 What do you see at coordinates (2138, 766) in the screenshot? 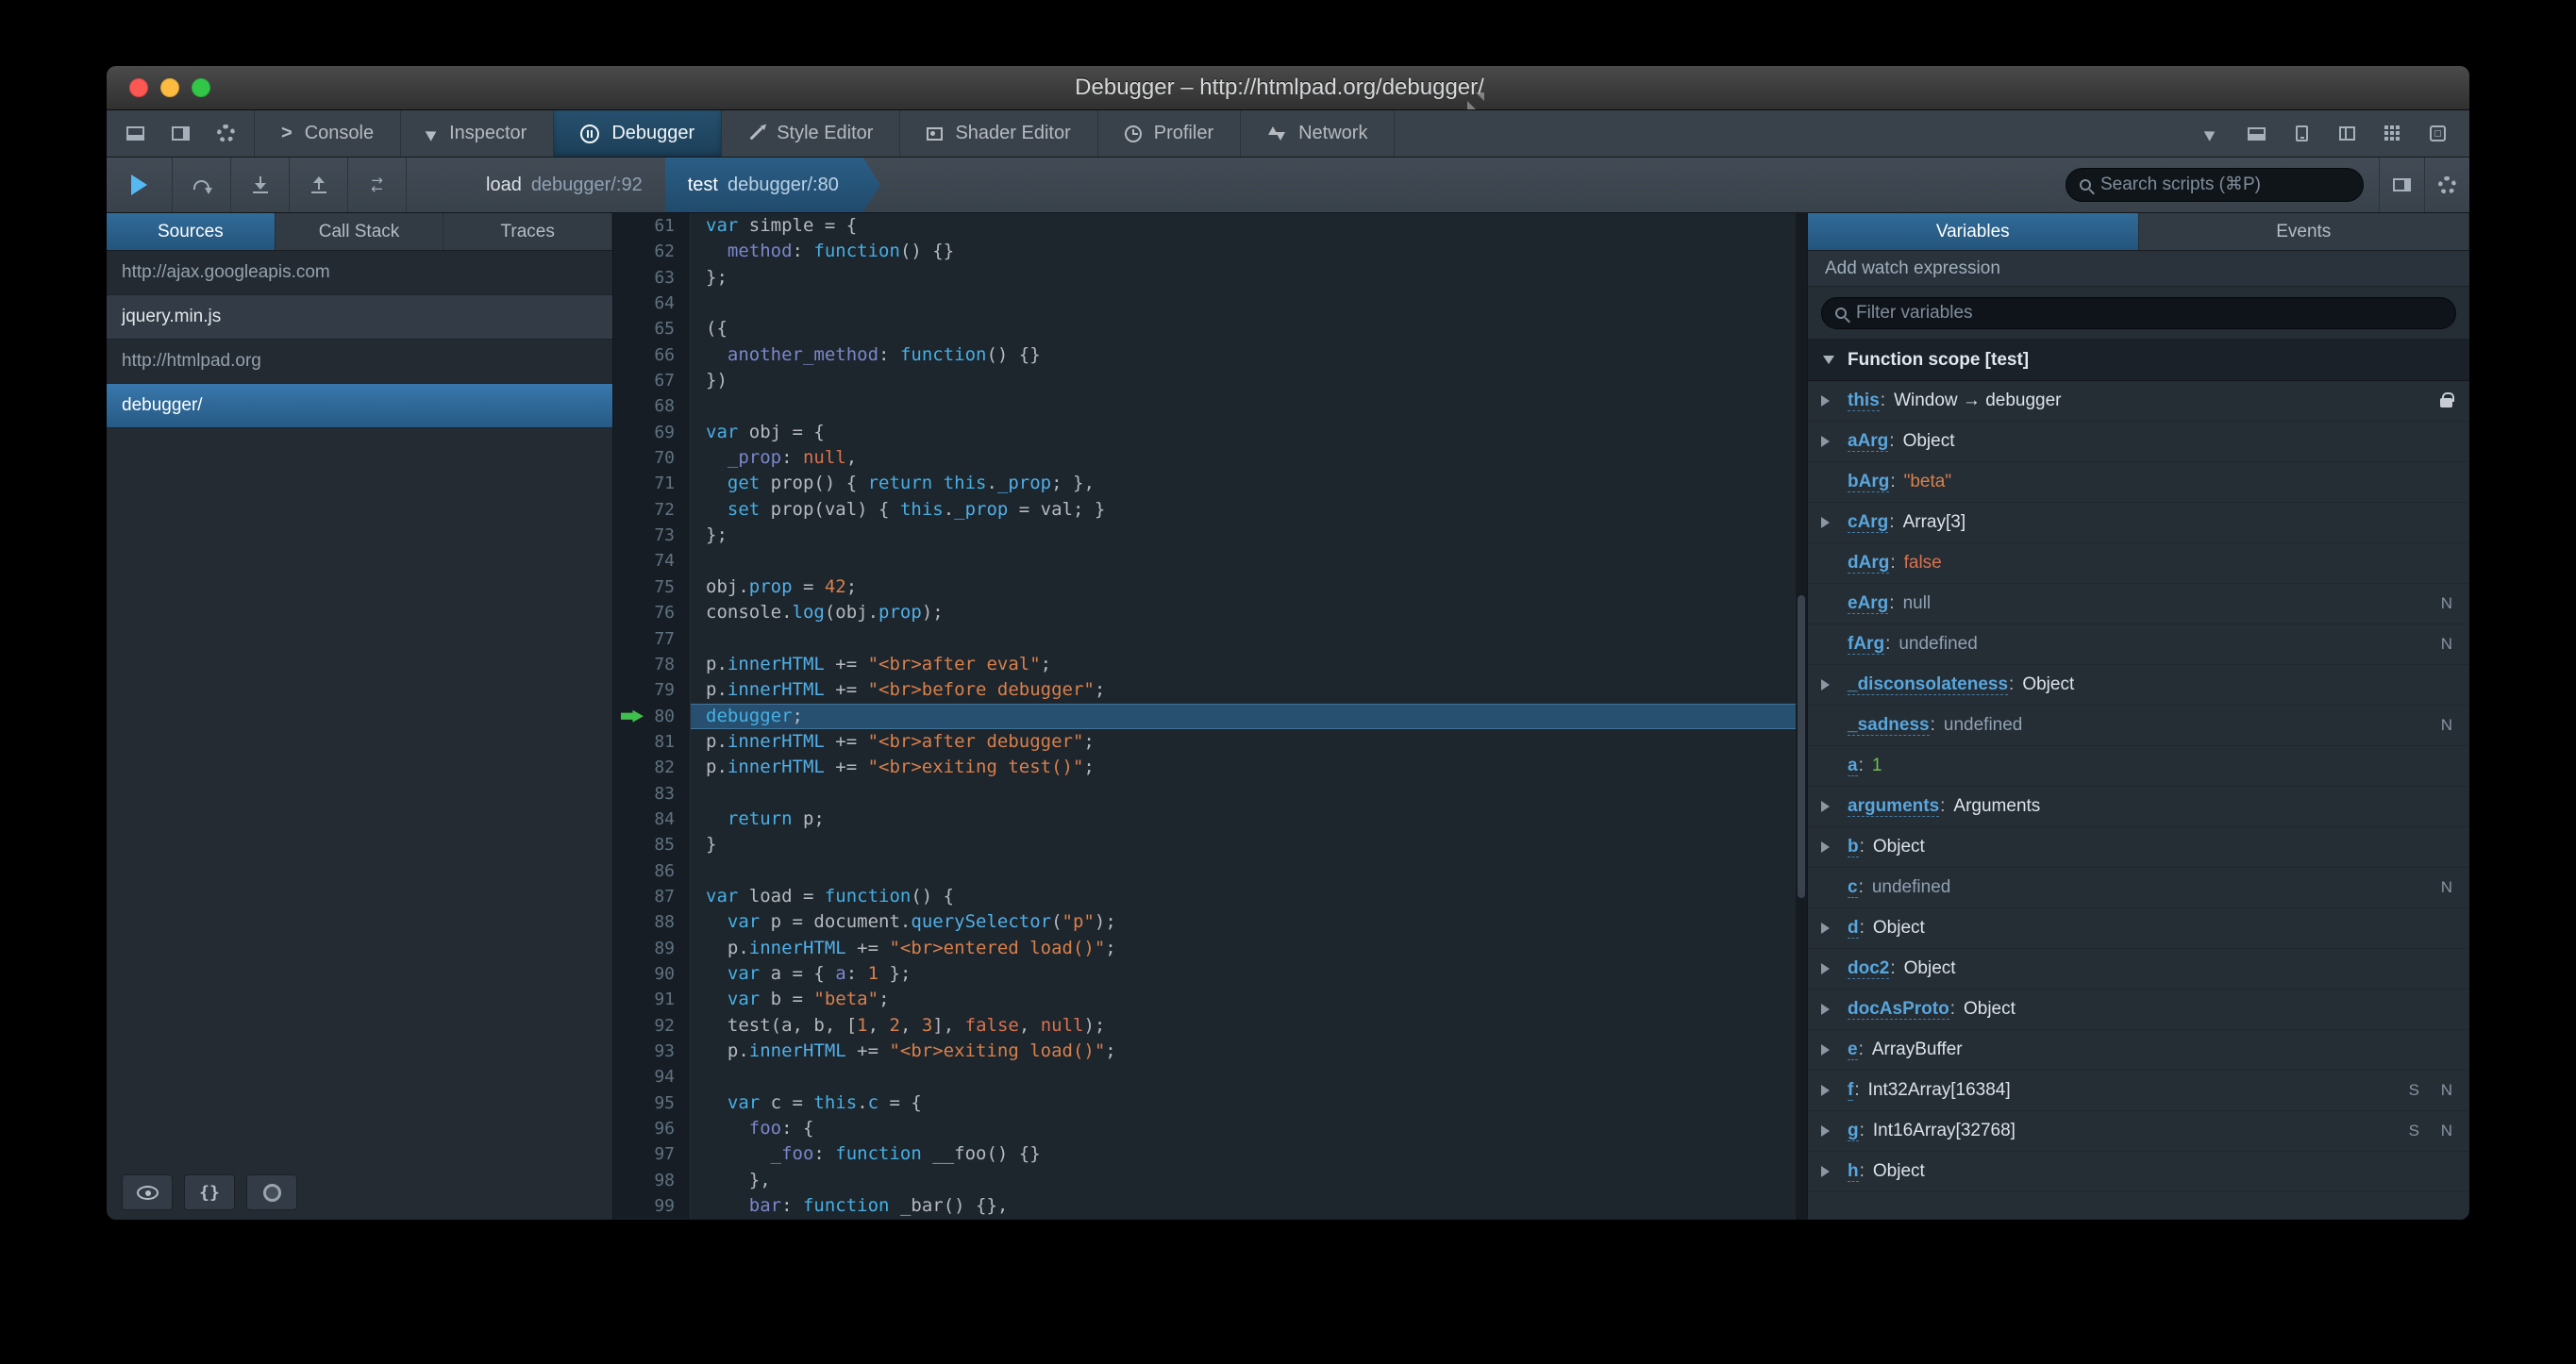
I see `variable-row-a: a:1` at bounding box center [2138, 766].